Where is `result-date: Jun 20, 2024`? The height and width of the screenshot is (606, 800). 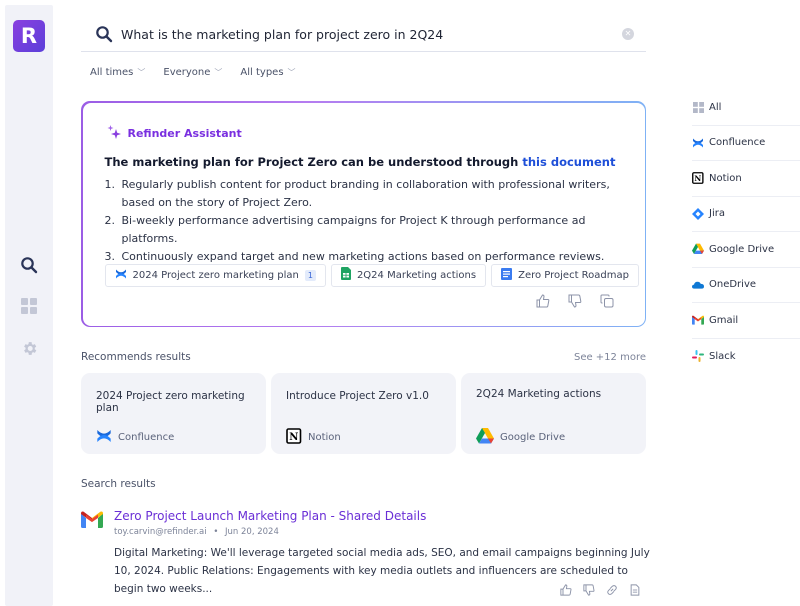 result-date: Jun 20, 2024 is located at coordinates (252, 532).